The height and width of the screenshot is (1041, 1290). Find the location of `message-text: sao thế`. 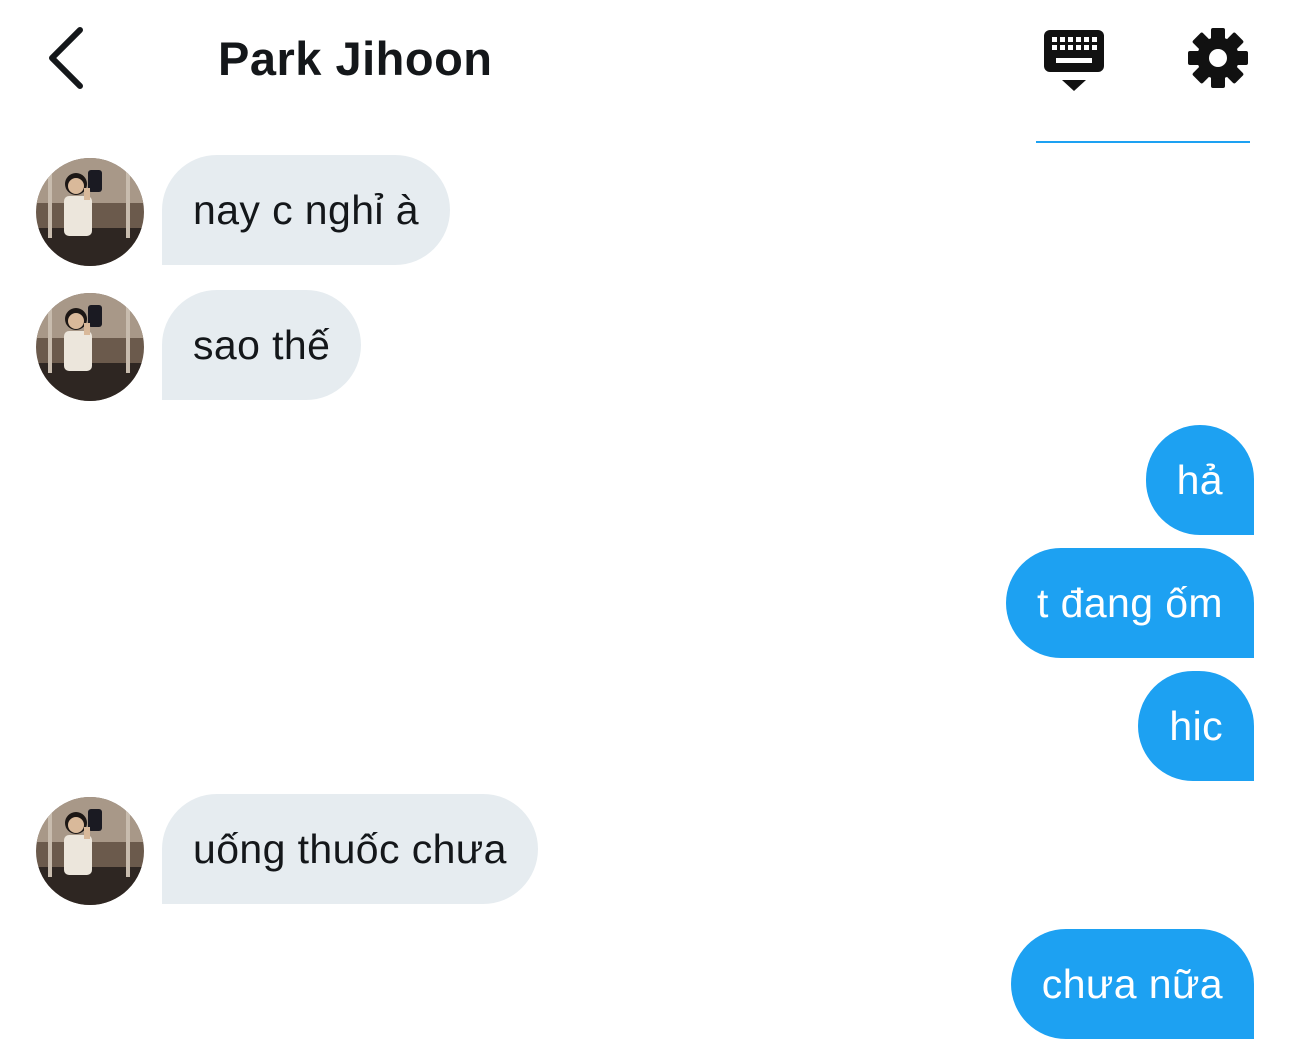

message-text: sao thế is located at coordinates (262, 344).